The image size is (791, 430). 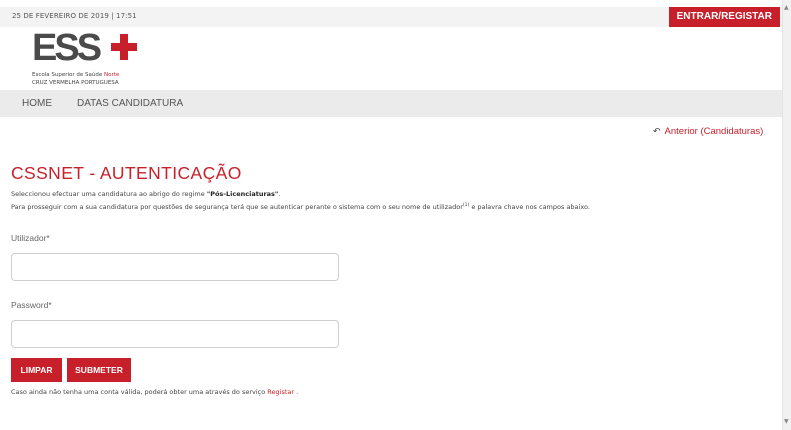 I want to click on password-label: Password*, so click(x=31, y=305).